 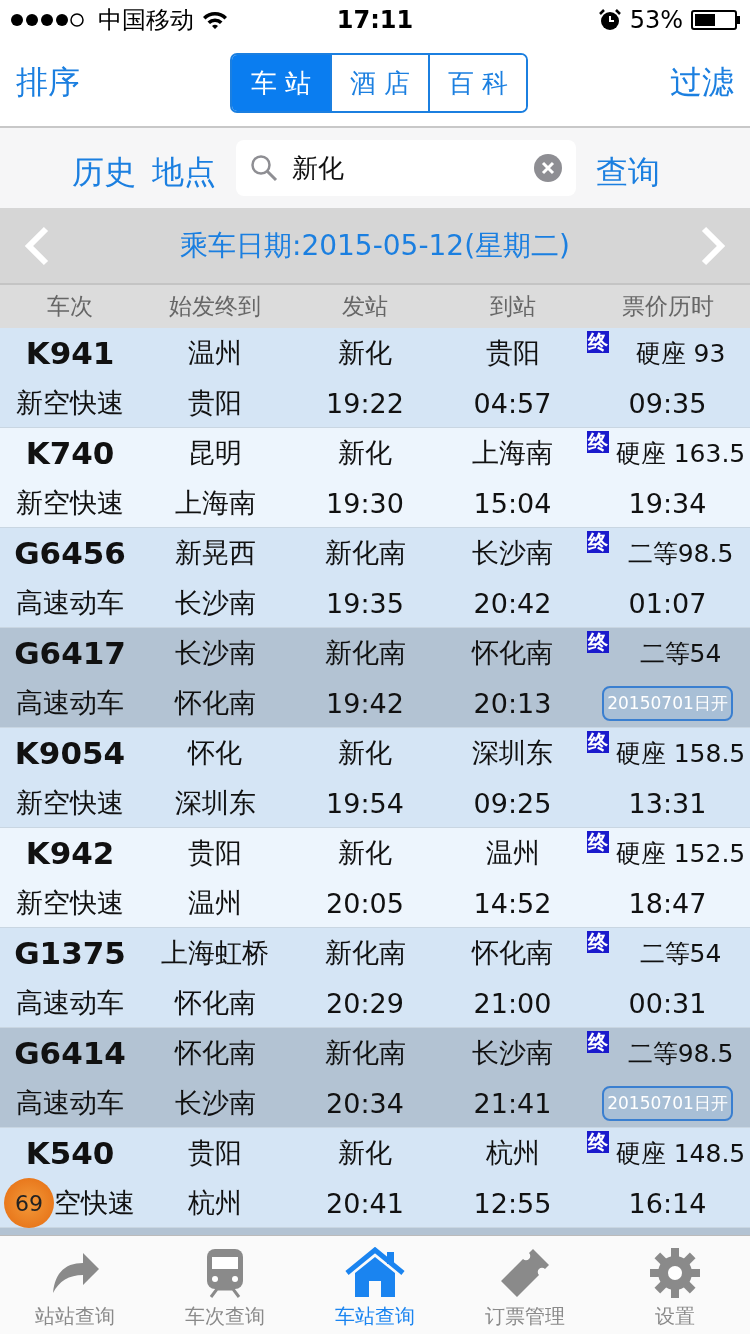 I want to click on arrival-time: 21:00, so click(x=512, y=1003).